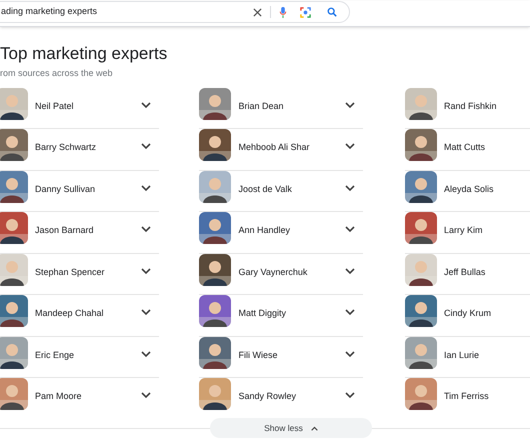  Describe the element at coordinates (467, 399) in the screenshot. I see `person-item: Tim Ferriss` at that location.